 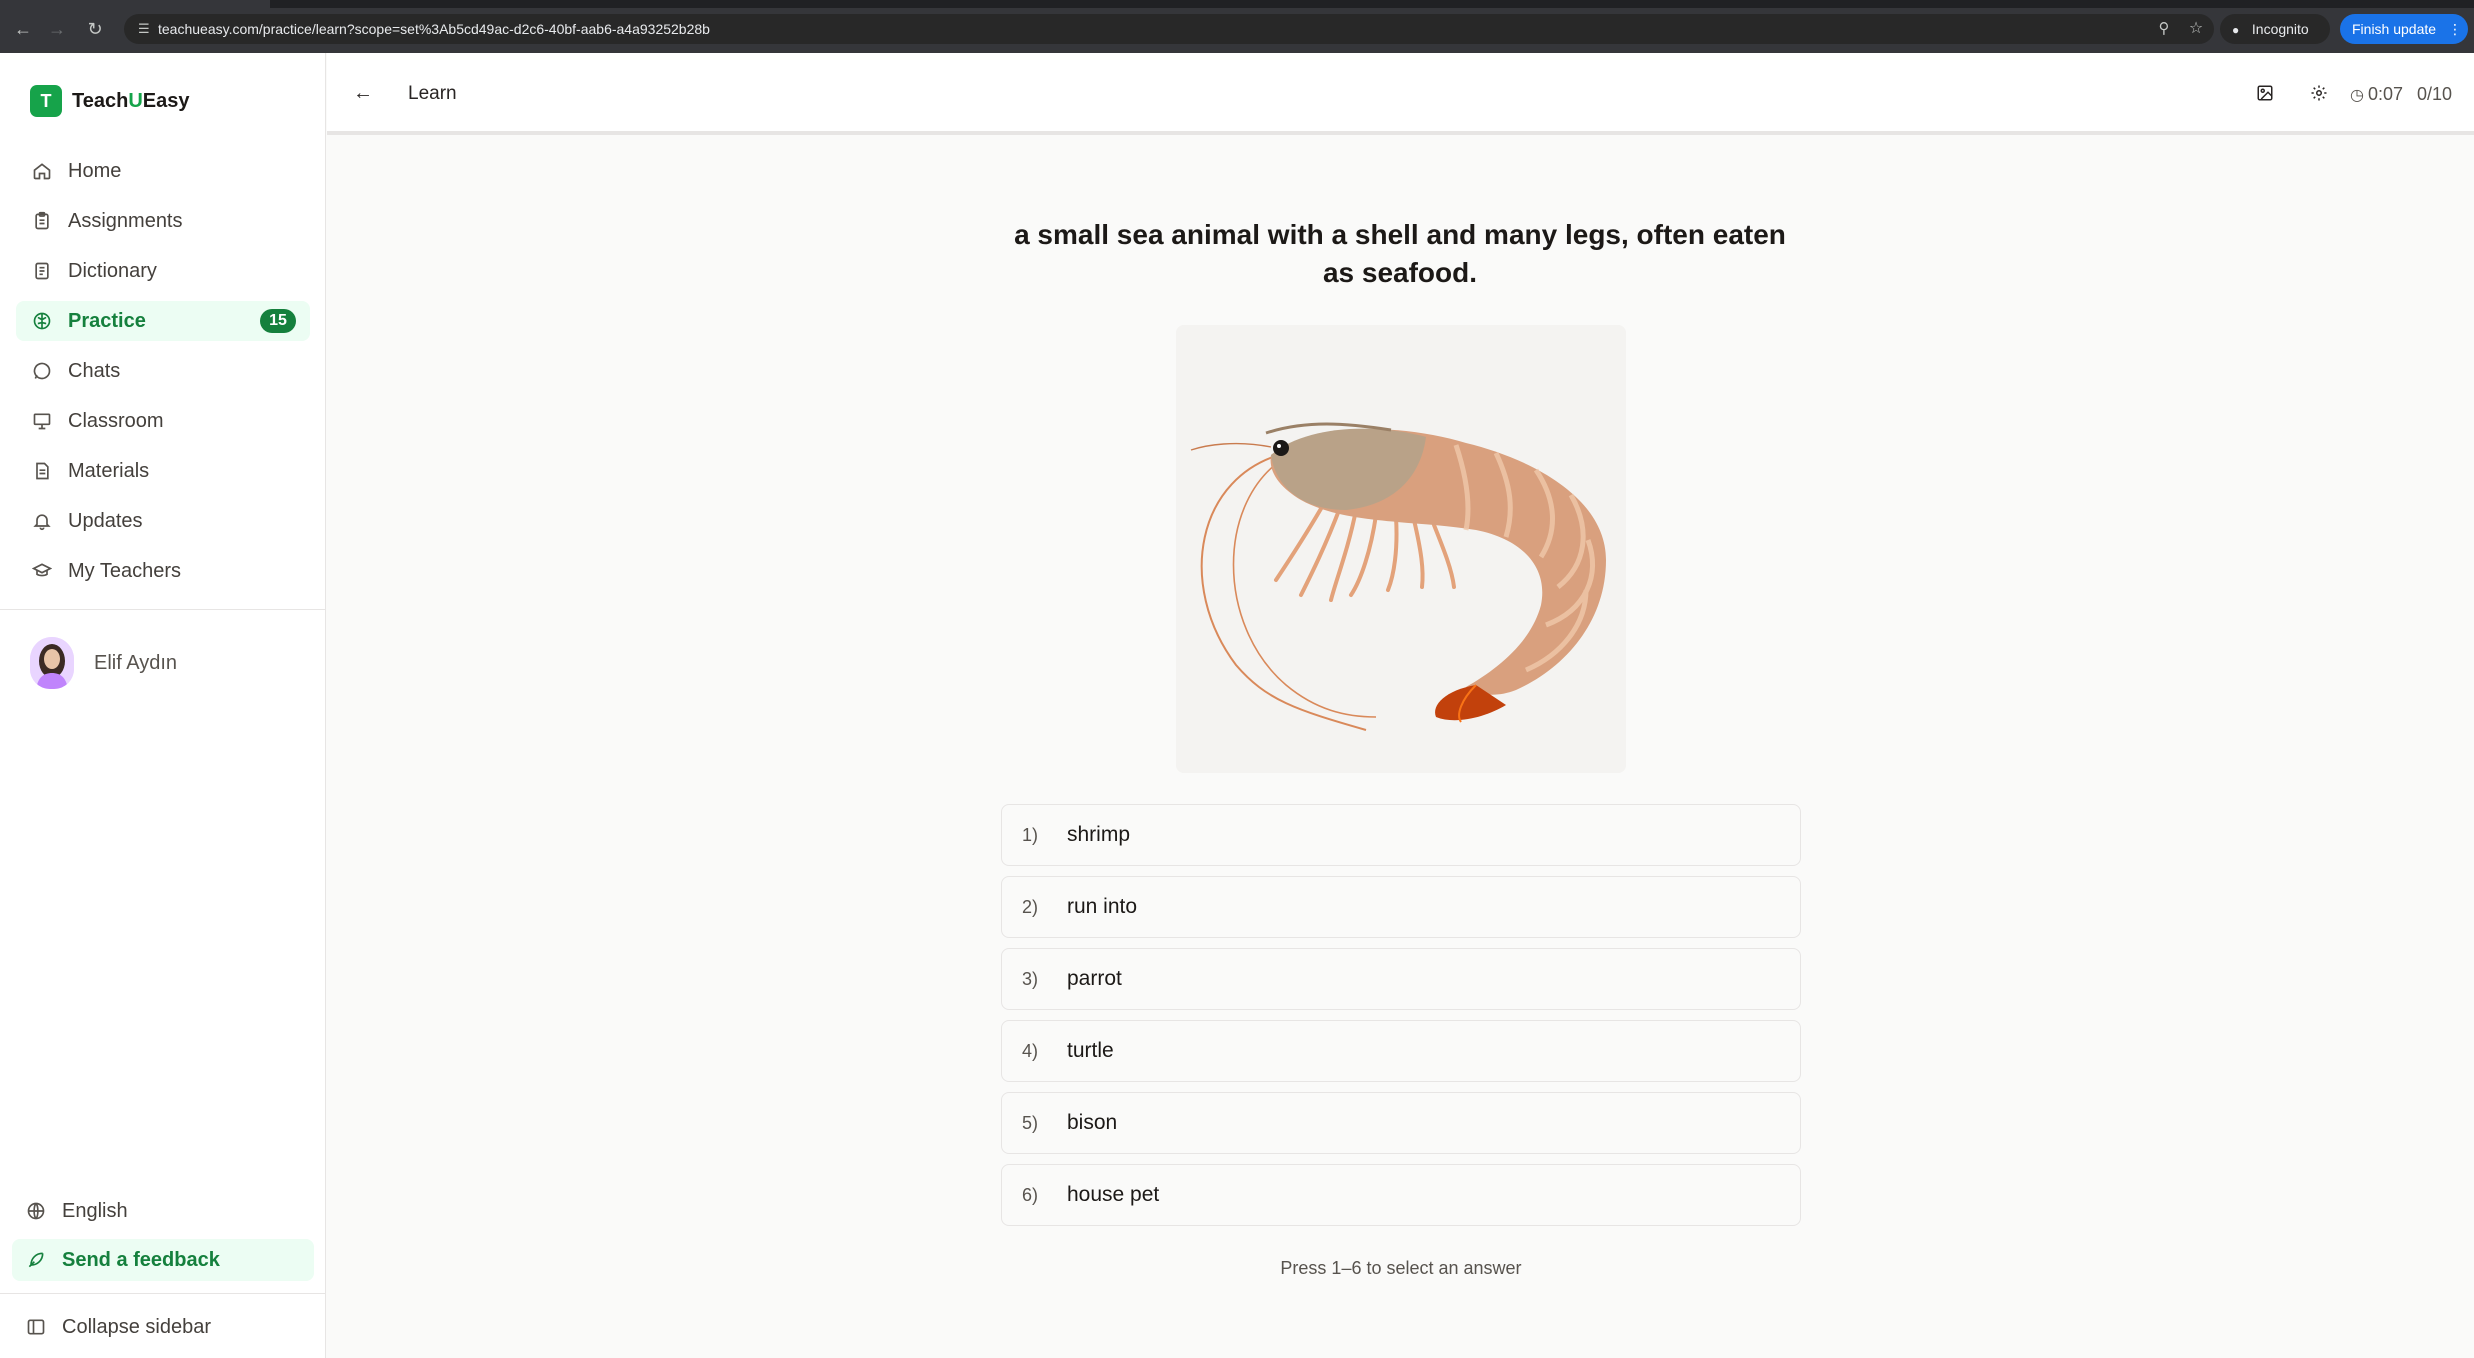 What do you see at coordinates (1030, 1050) in the screenshot?
I see `answer-number: 4)` at bounding box center [1030, 1050].